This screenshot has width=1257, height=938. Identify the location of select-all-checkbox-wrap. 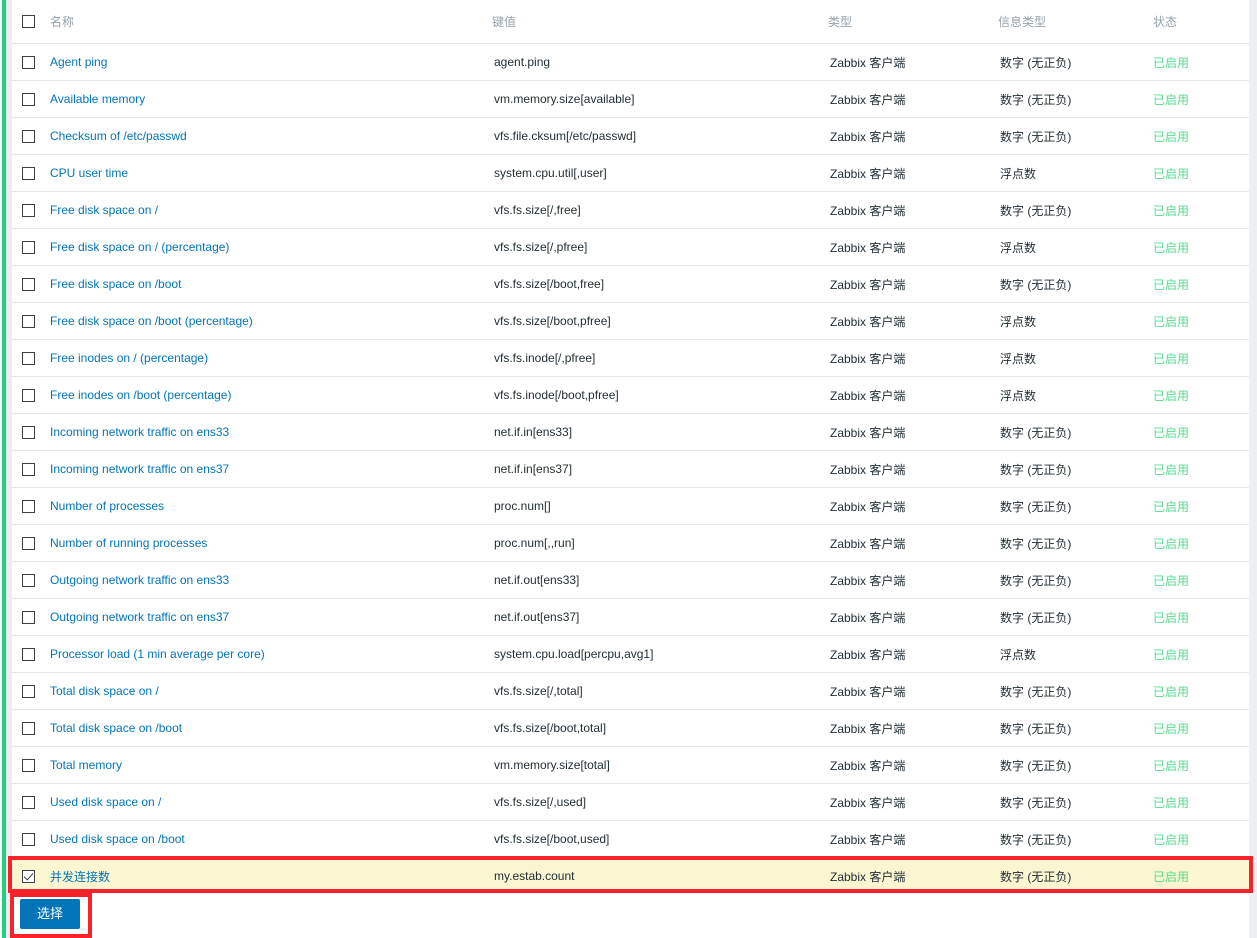
(31, 21).